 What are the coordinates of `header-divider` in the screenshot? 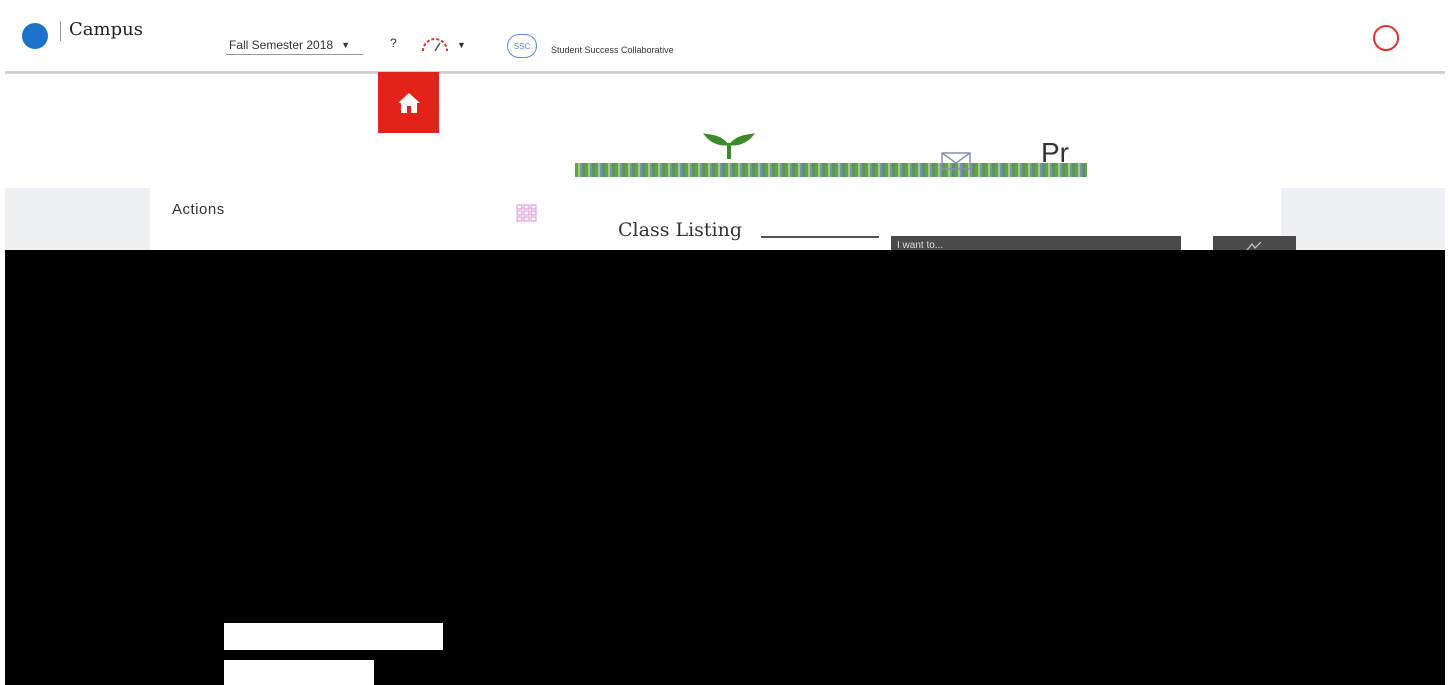 It's located at (60, 31).